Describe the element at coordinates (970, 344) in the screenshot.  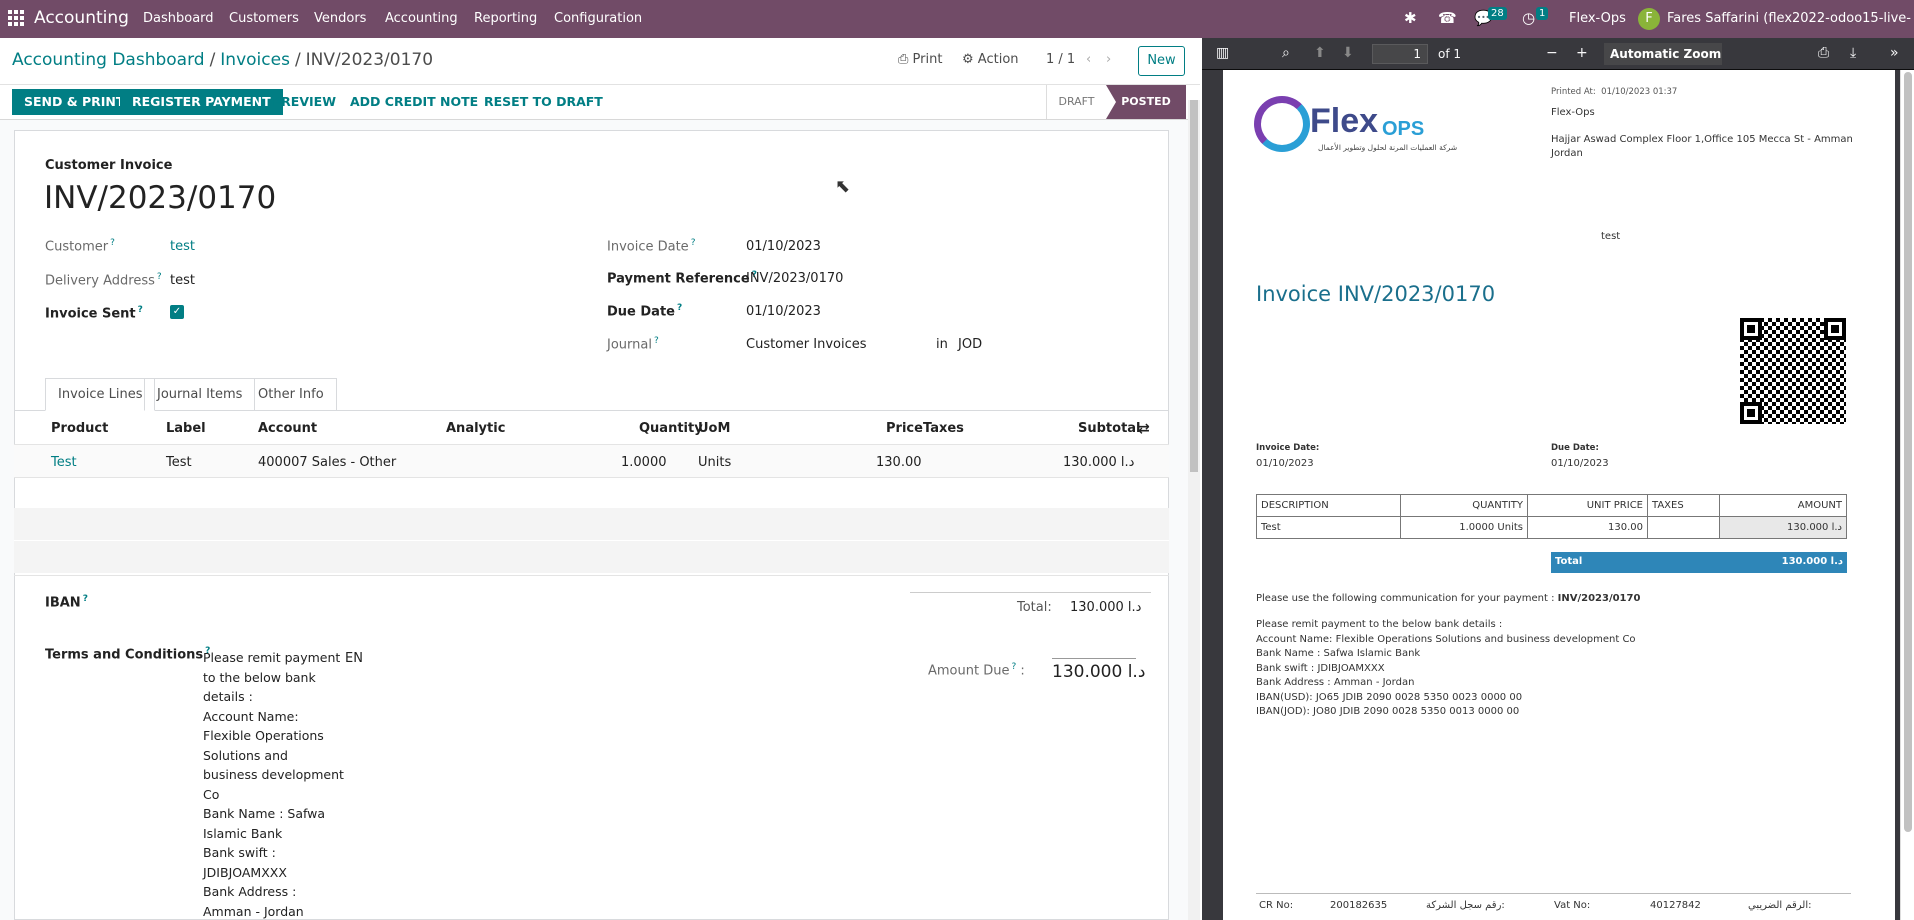
I see `currency-field: JOD` at that location.